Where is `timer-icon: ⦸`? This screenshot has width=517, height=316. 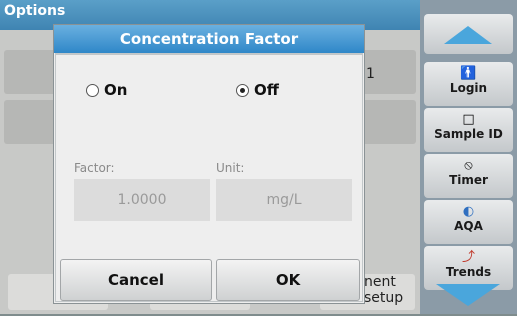
timer-icon: ⦸ is located at coordinates (468, 165).